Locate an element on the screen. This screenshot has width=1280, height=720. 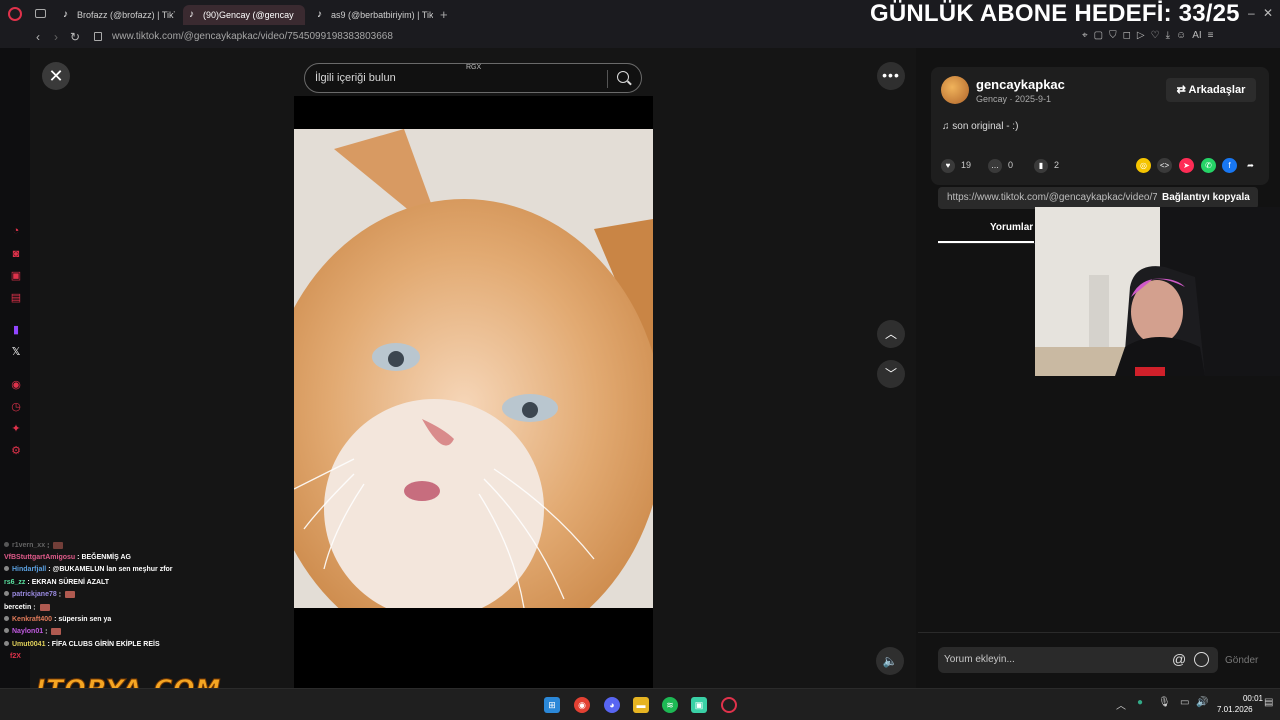
chat-message: Kenkraft400: süpersin sen ya is located at coordinates (57, 619).